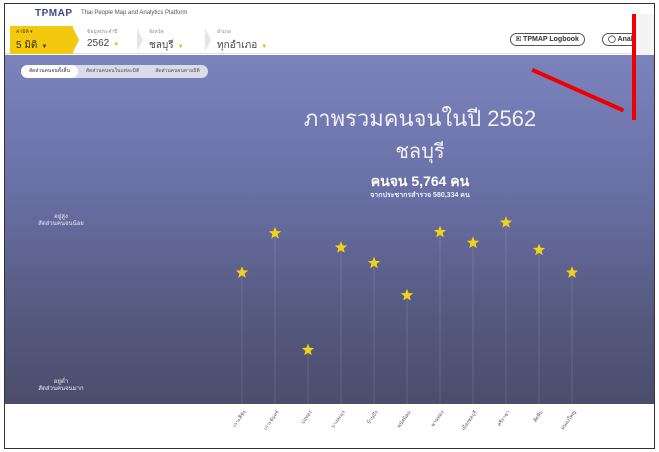 The height and width of the screenshot is (452, 659). What do you see at coordinates (239, 419) in the screenshot?
I see `district-label: เกาะสีชัง` at bounding box center [239, 419].